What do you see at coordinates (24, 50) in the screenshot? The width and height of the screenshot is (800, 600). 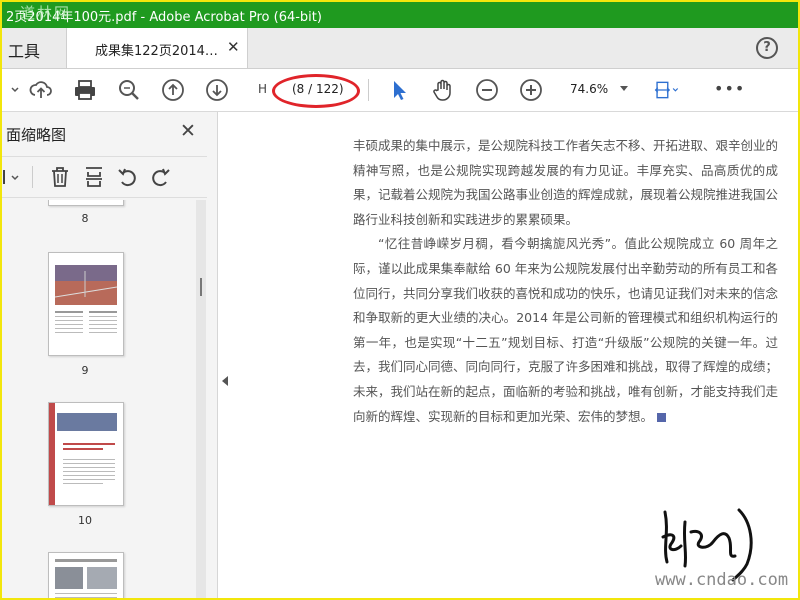 I see `tab-tools: 工具` at bounding box center [24, 50].